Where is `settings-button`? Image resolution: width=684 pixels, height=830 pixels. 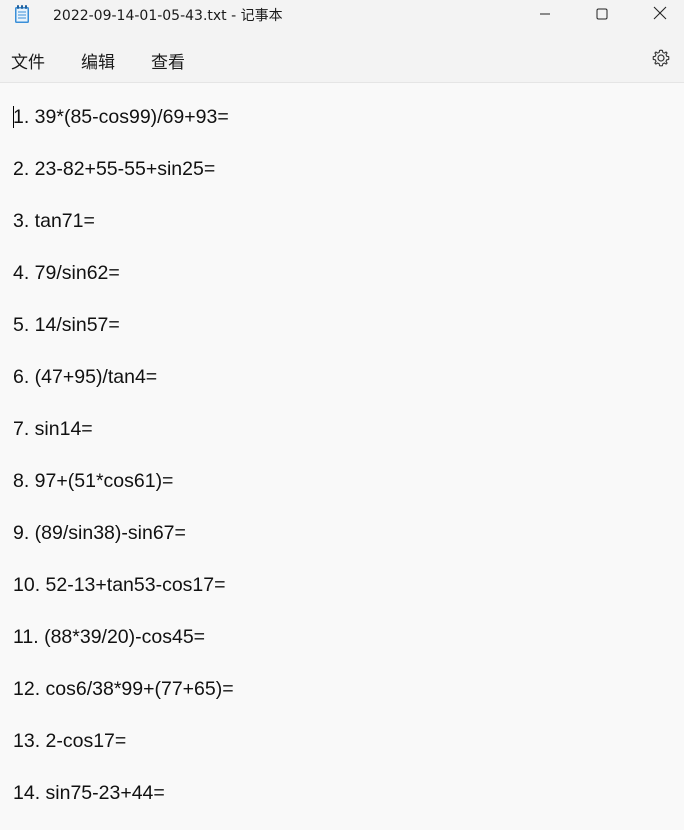
settings-button is located at coordinates (661, 60).